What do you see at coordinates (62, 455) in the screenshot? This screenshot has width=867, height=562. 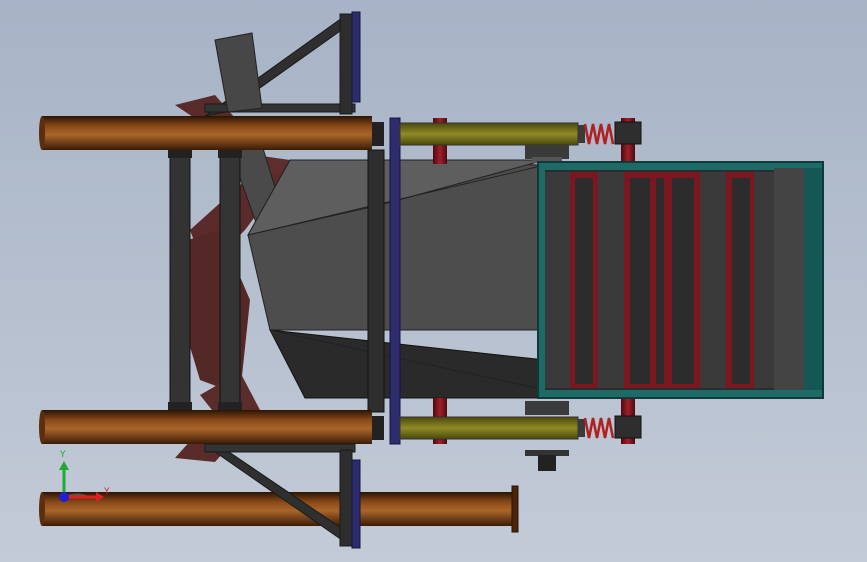 I see `triad-y-label: Y` at bounding box center [62, 455].